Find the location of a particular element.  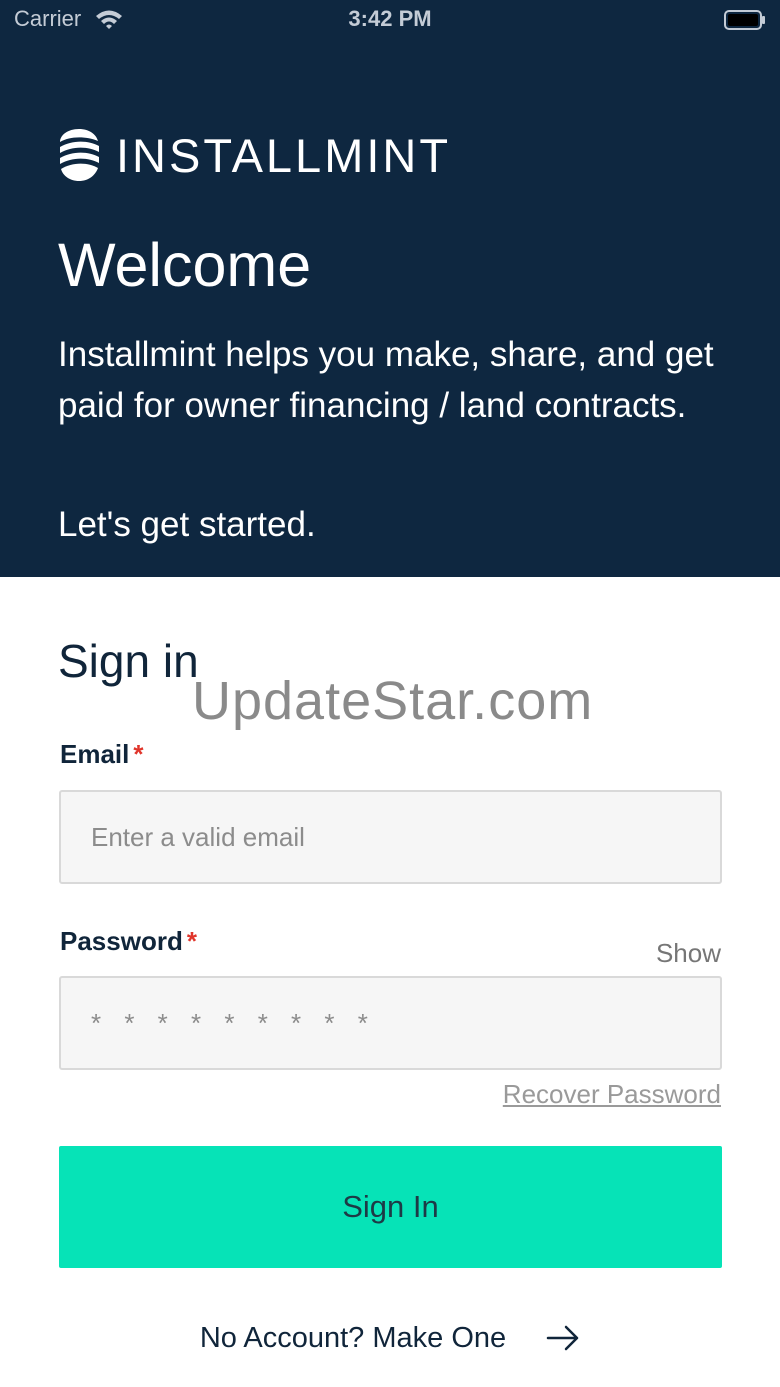

installmint-logo-icon is located at coordinates (79, 155).